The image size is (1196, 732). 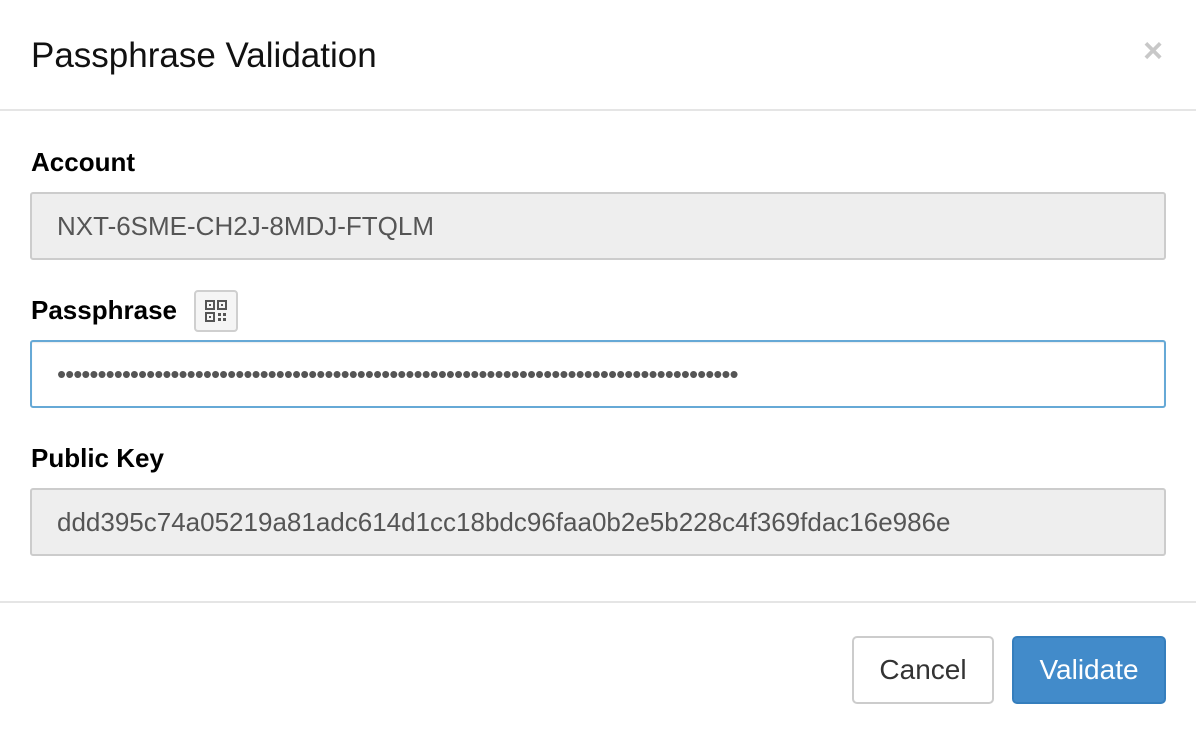 I want to click on public-key-label: Public Key, so click(x=97, y=458).